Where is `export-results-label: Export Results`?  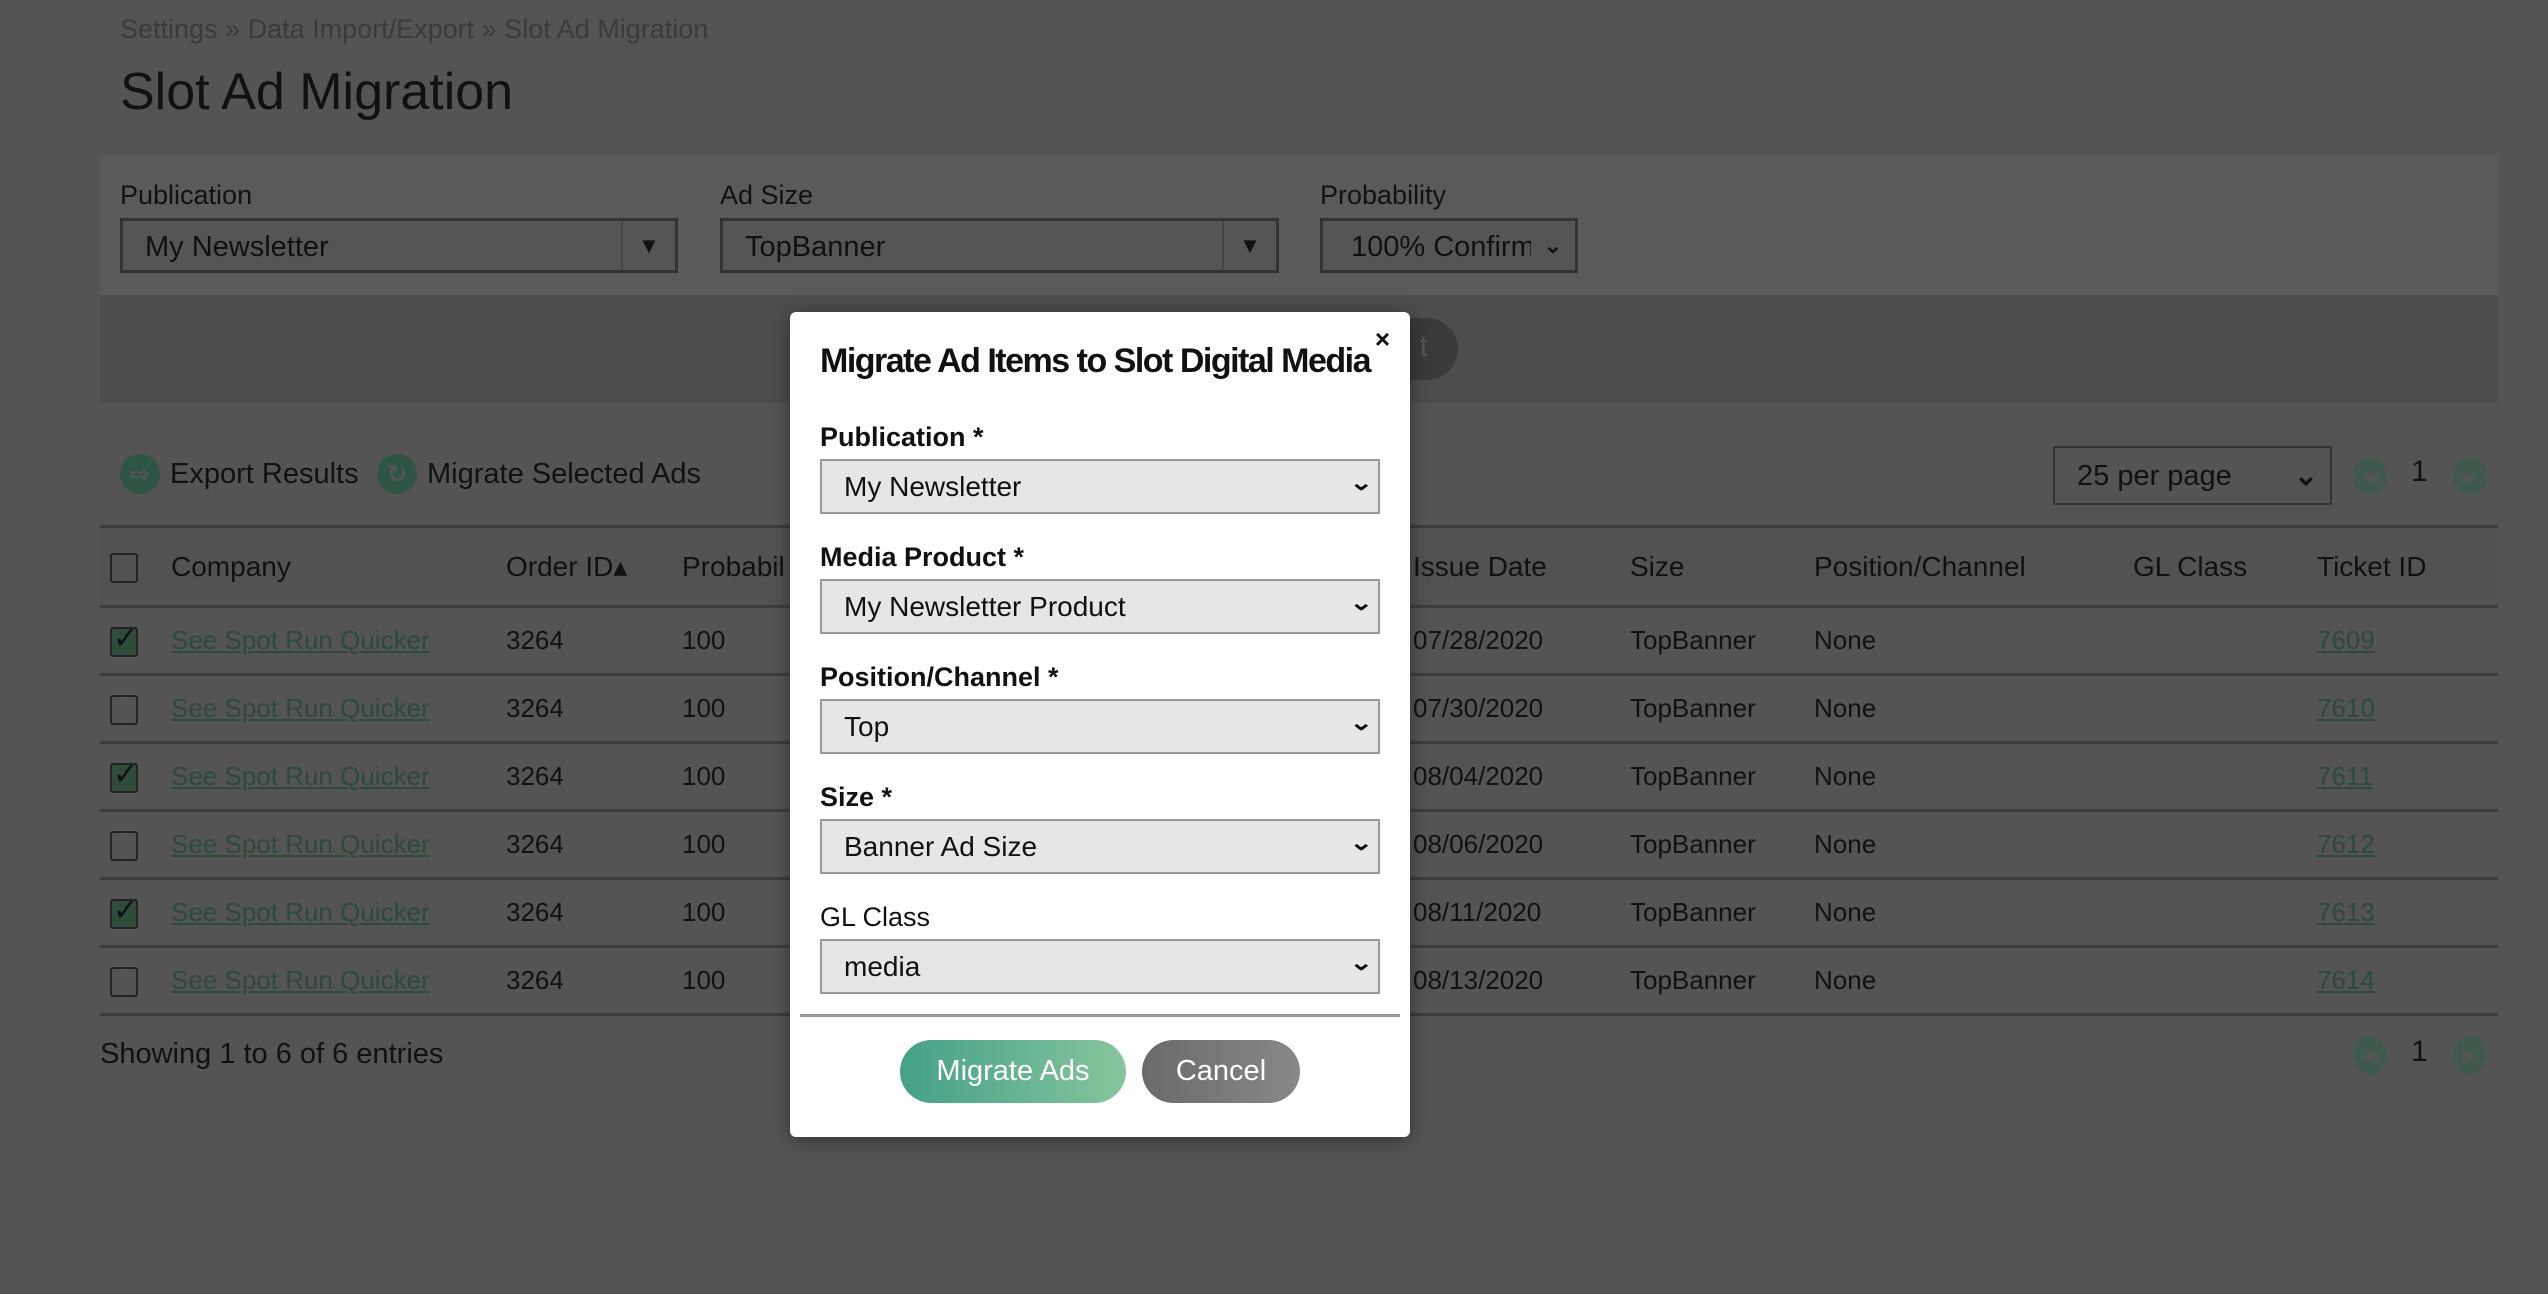
export-results-label: Export Results is located at coordinates (264, 473).